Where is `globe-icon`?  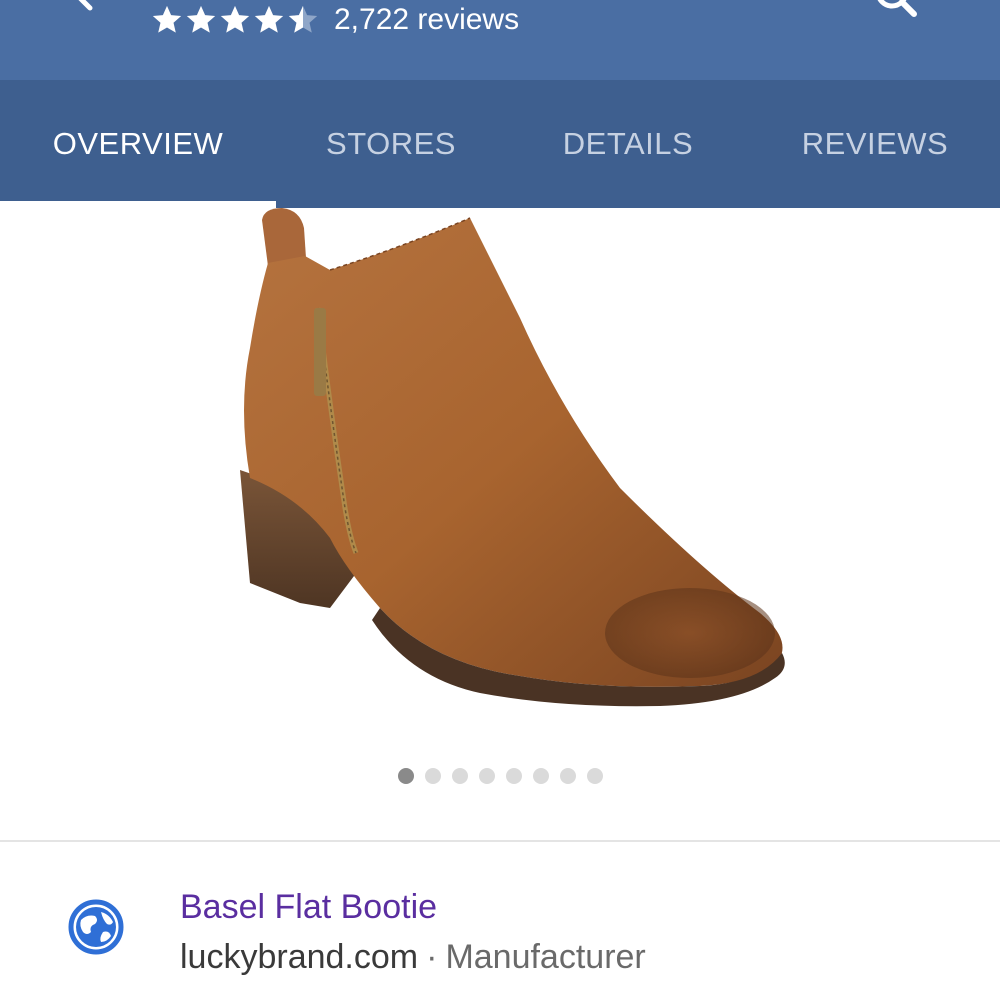 globe-icon is located at coordinates (96, 927).